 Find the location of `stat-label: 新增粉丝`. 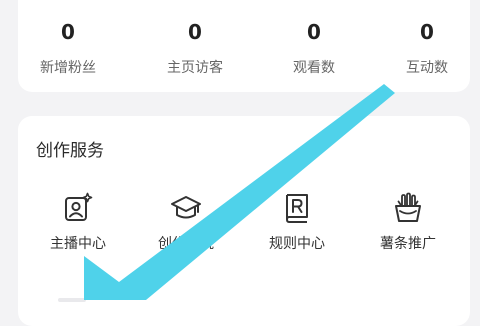

stat-label: 新增粉丝 is located at coordinates (68, 68).